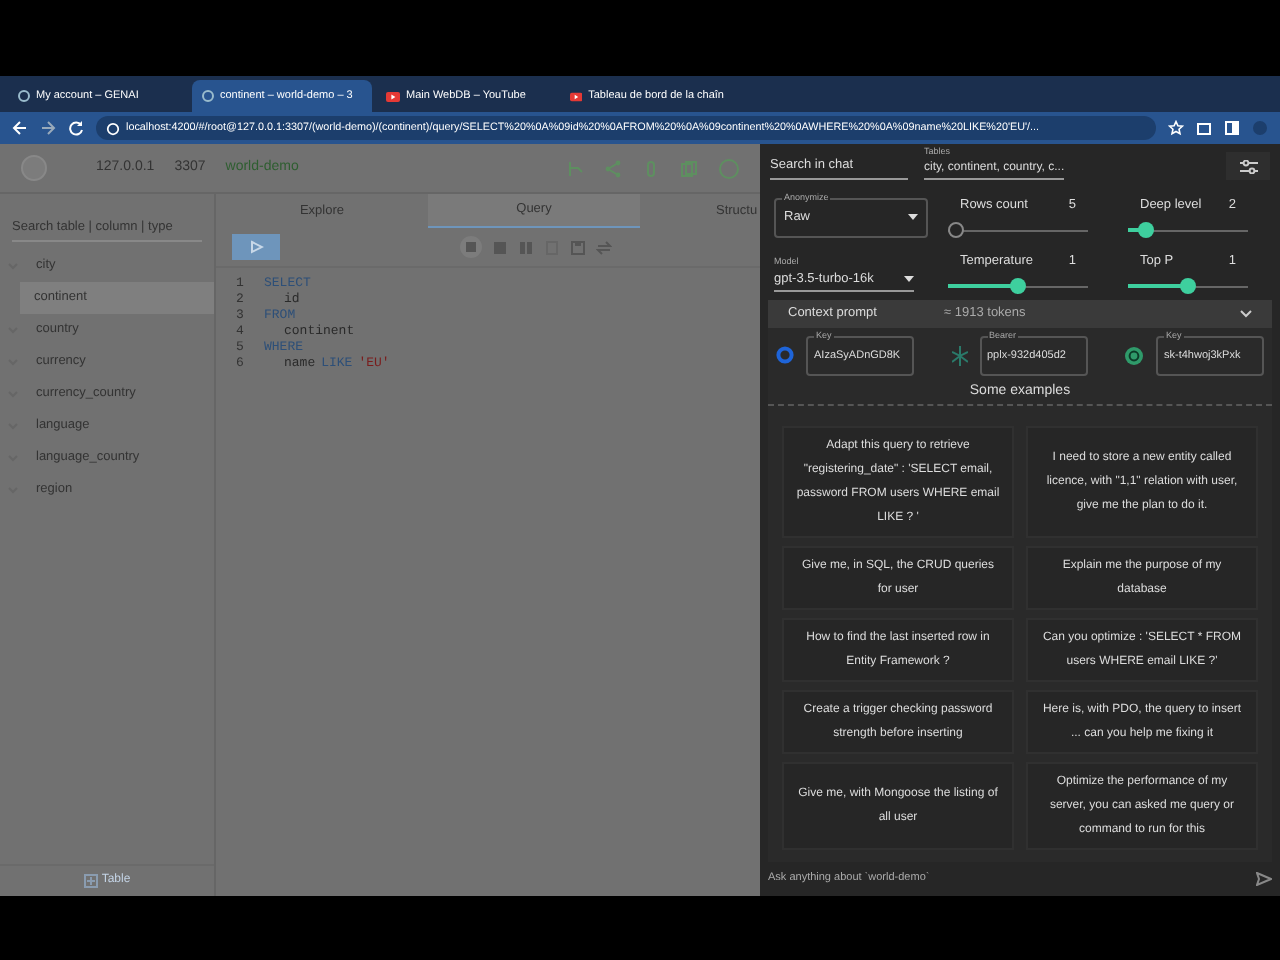 This screenshot has height=960, width=1280. What do you see at coordinates (1232, 128) in the screenshot?
I see `sidebar-icon` at bounding box center [1232, 128].